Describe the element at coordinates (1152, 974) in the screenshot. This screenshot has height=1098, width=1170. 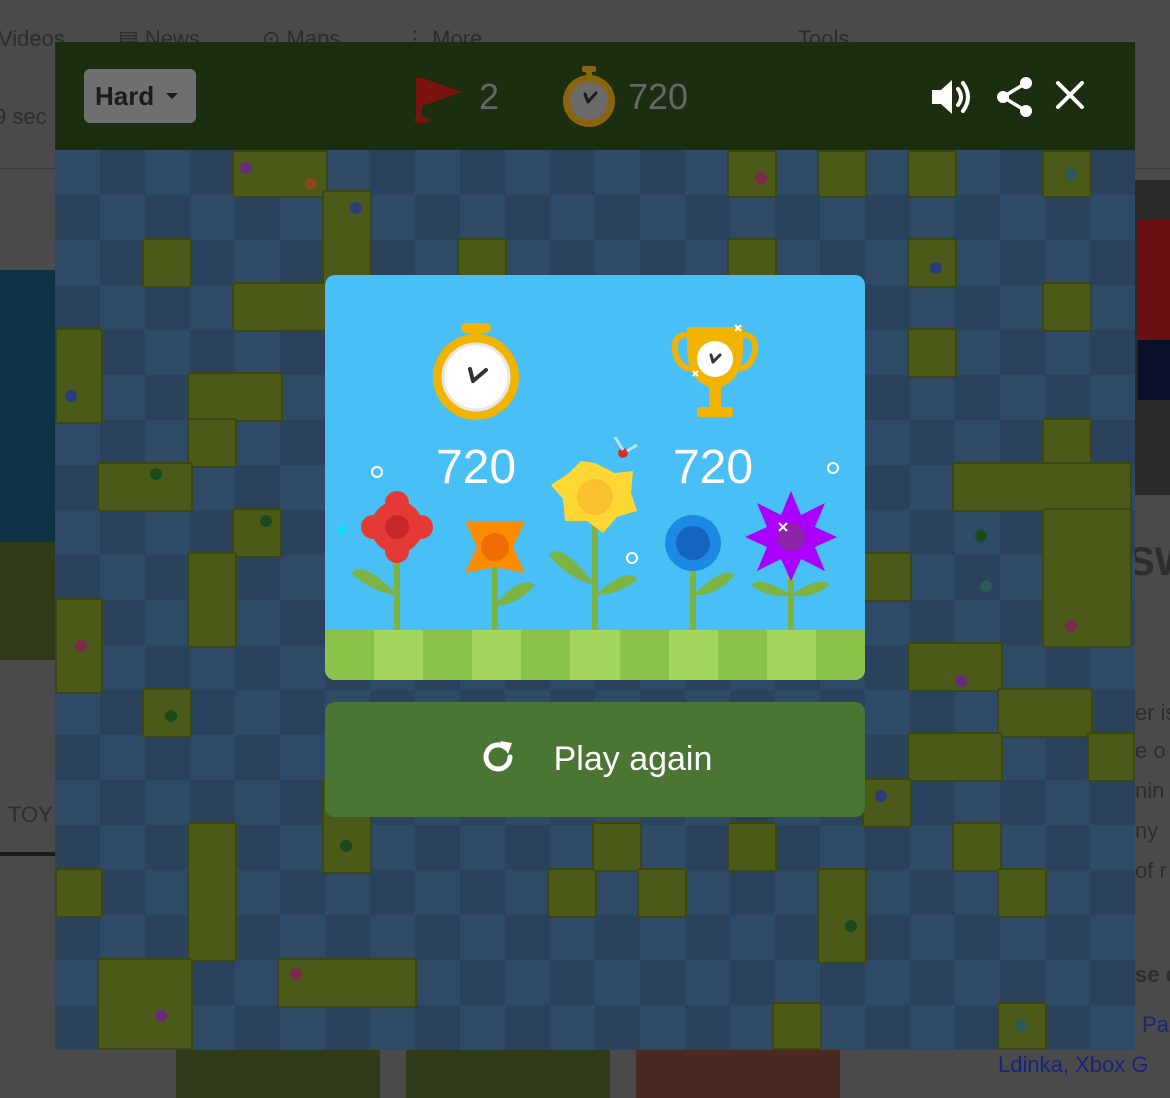
I see `panel-subheading: se c` at that location.